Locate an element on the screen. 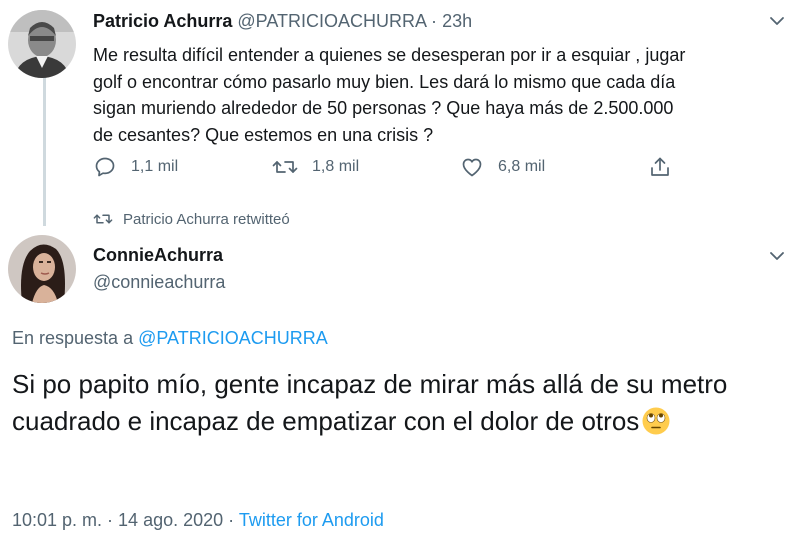 This screenshot has height=547, width=800. retweet-count: 1,8 mil is located at coordinates (336, 166).